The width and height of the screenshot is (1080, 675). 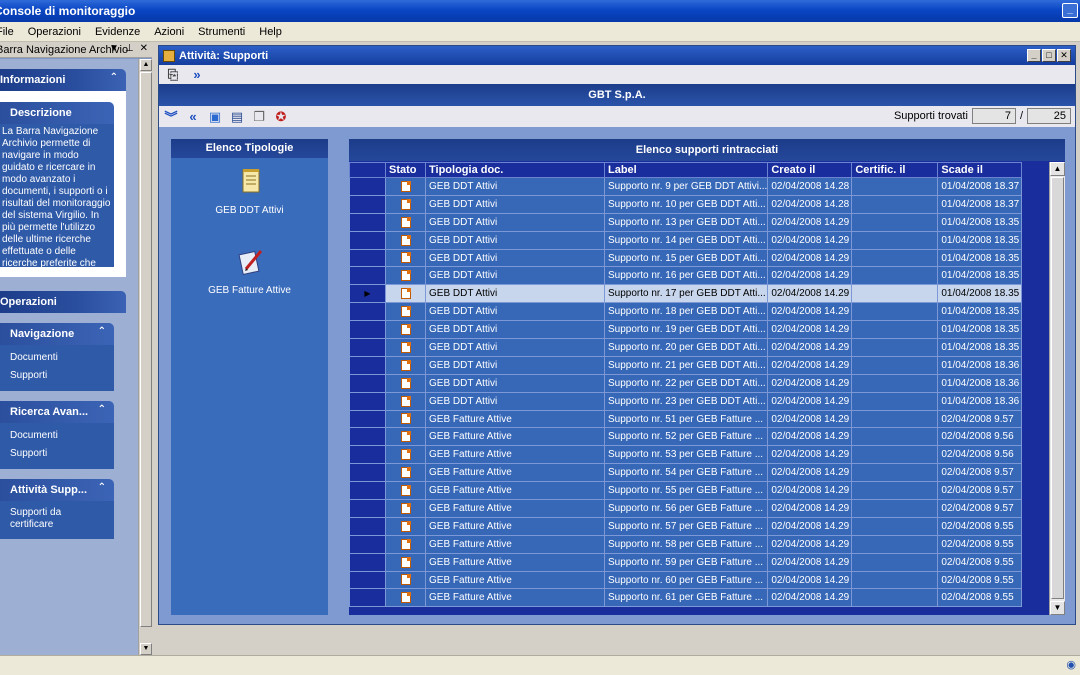 I want to click on navigation-scrollbar: ▲ ▼, so click(x=145, y=357).